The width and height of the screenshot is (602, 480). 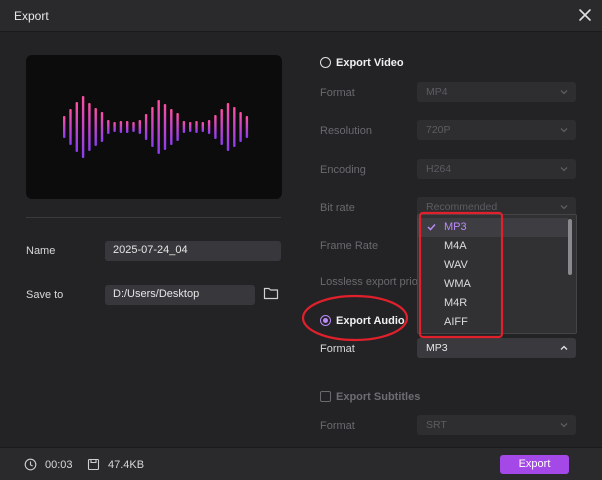 I want to click on option-label: MP3, so click(x=455, y=227).